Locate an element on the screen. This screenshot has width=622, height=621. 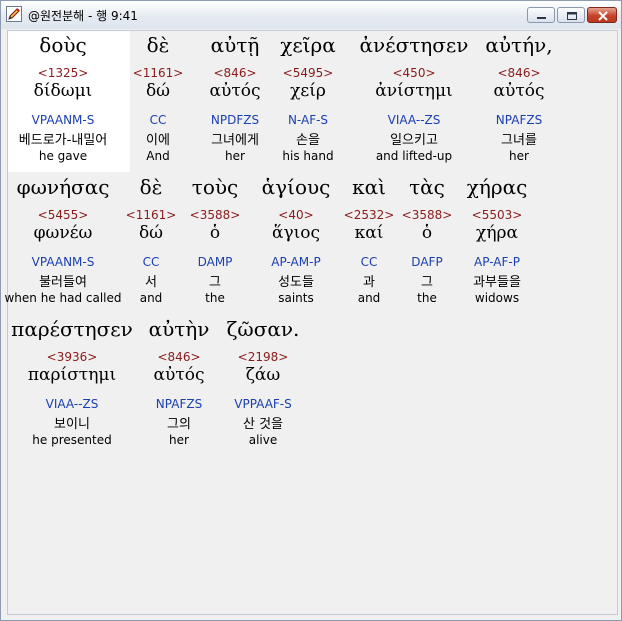
word-korean-gloss: 일으키고 is located at coordinates (414, 140).